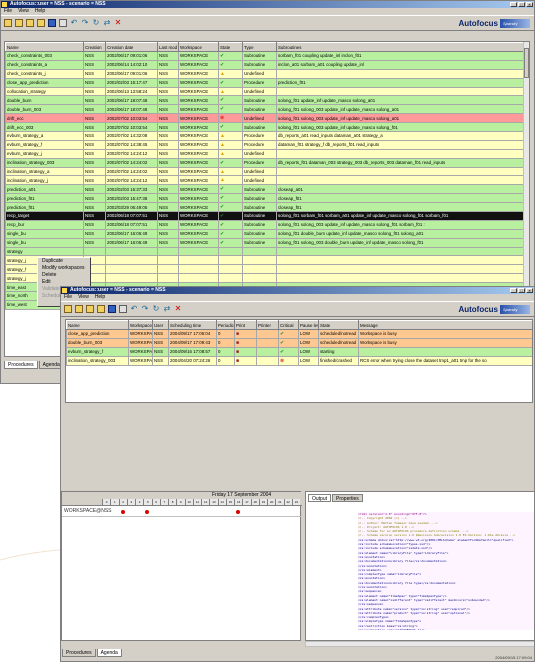  I want to click on context-menu-item: Duplicate, so click(64, 261).